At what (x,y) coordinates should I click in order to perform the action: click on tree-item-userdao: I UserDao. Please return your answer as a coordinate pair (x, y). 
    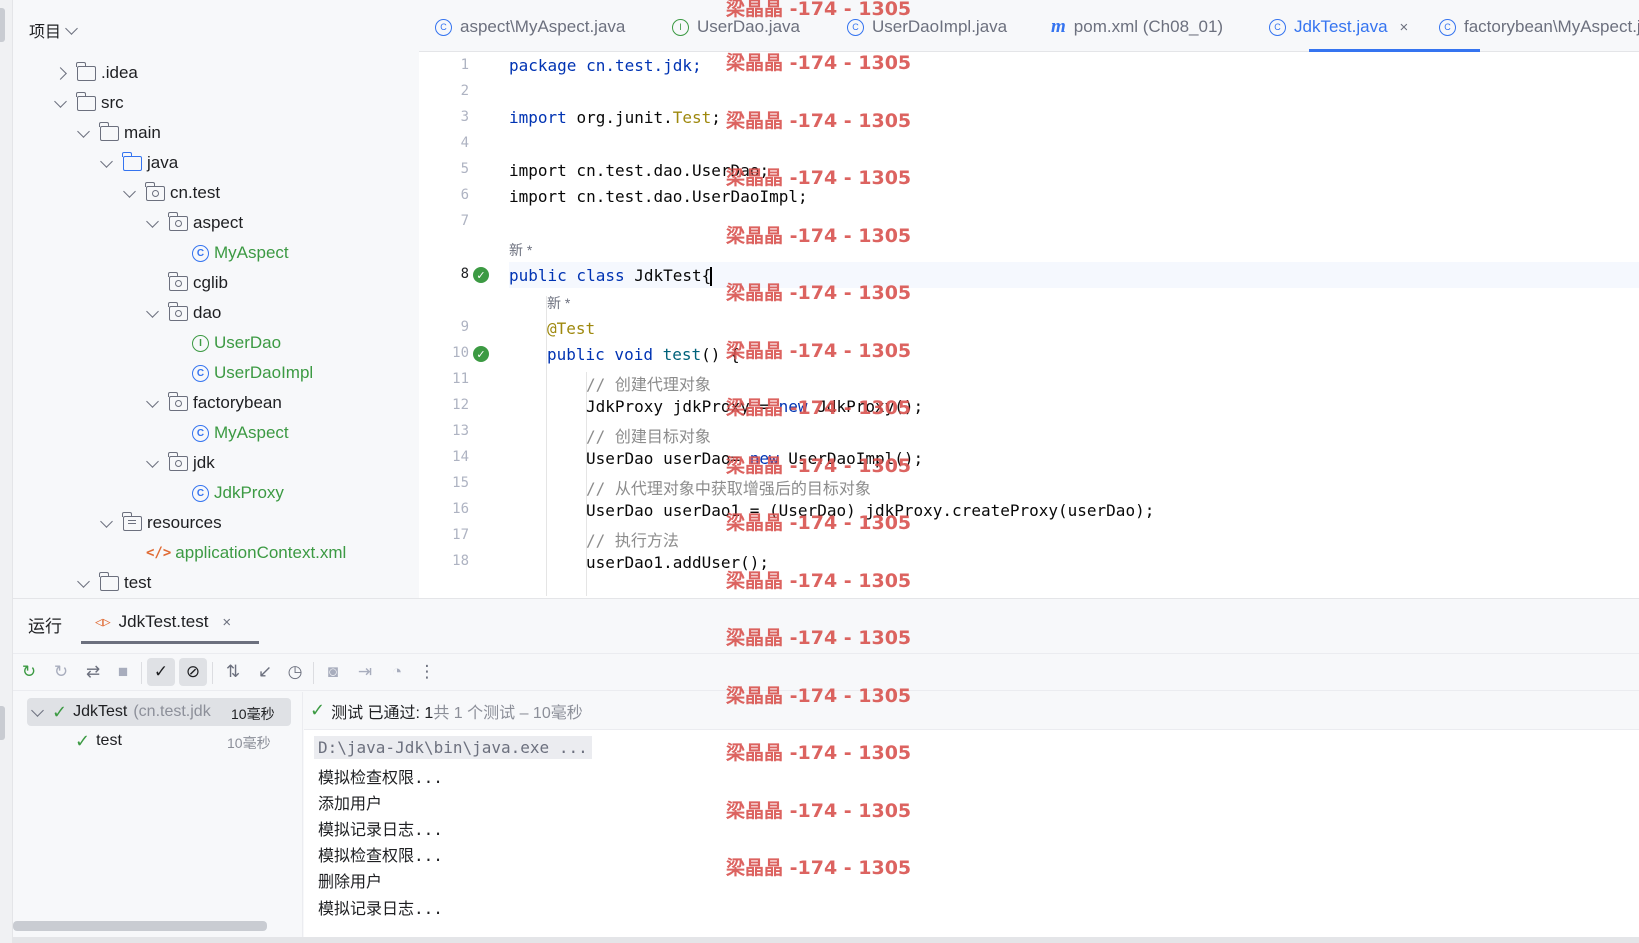
    Looking at the image, I should click on (224, 343).